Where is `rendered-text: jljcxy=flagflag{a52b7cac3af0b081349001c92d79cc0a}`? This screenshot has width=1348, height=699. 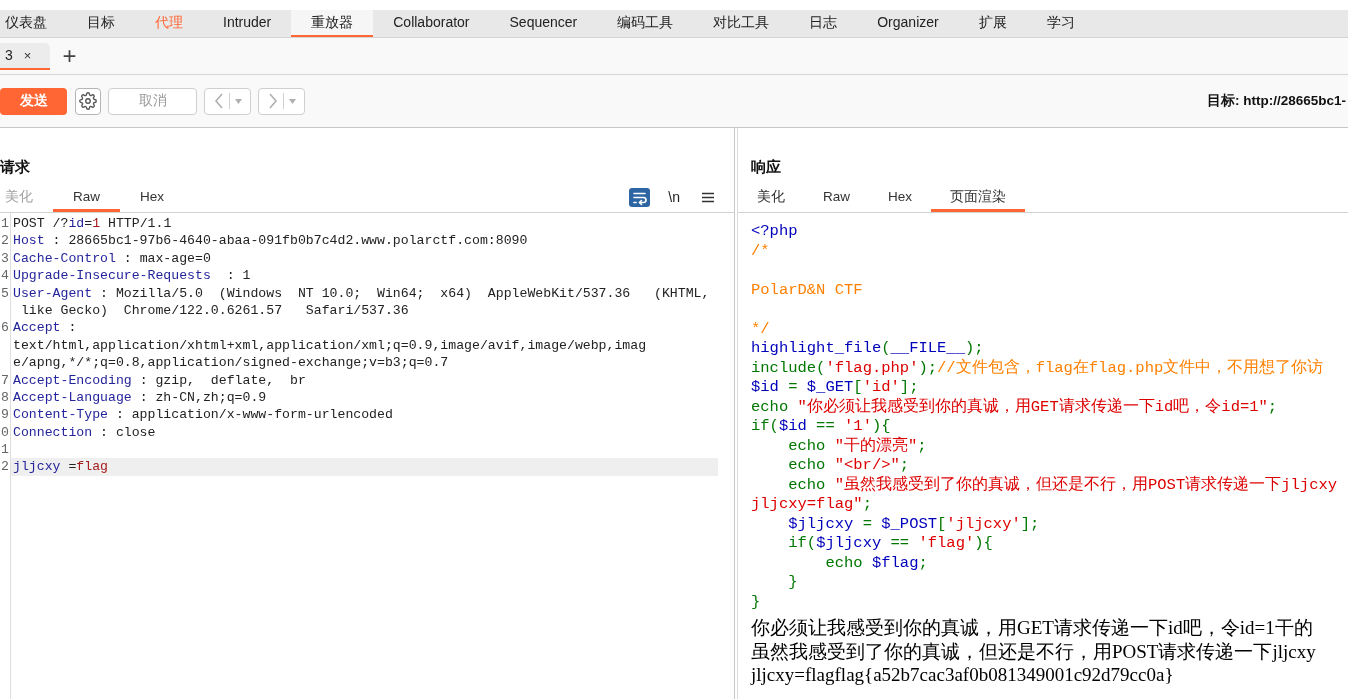
rendered-text: jljcxy=flagflag{a52b7cac3af0b081349001c92d79cc0a} is located at coordinates (962, 675).